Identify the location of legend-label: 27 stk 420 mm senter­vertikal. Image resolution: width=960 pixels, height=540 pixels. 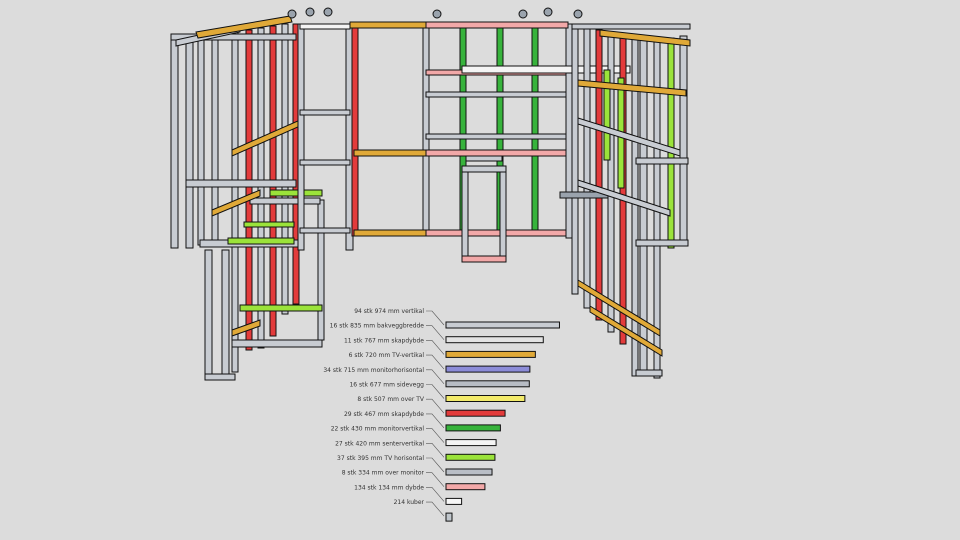
(379, 443).